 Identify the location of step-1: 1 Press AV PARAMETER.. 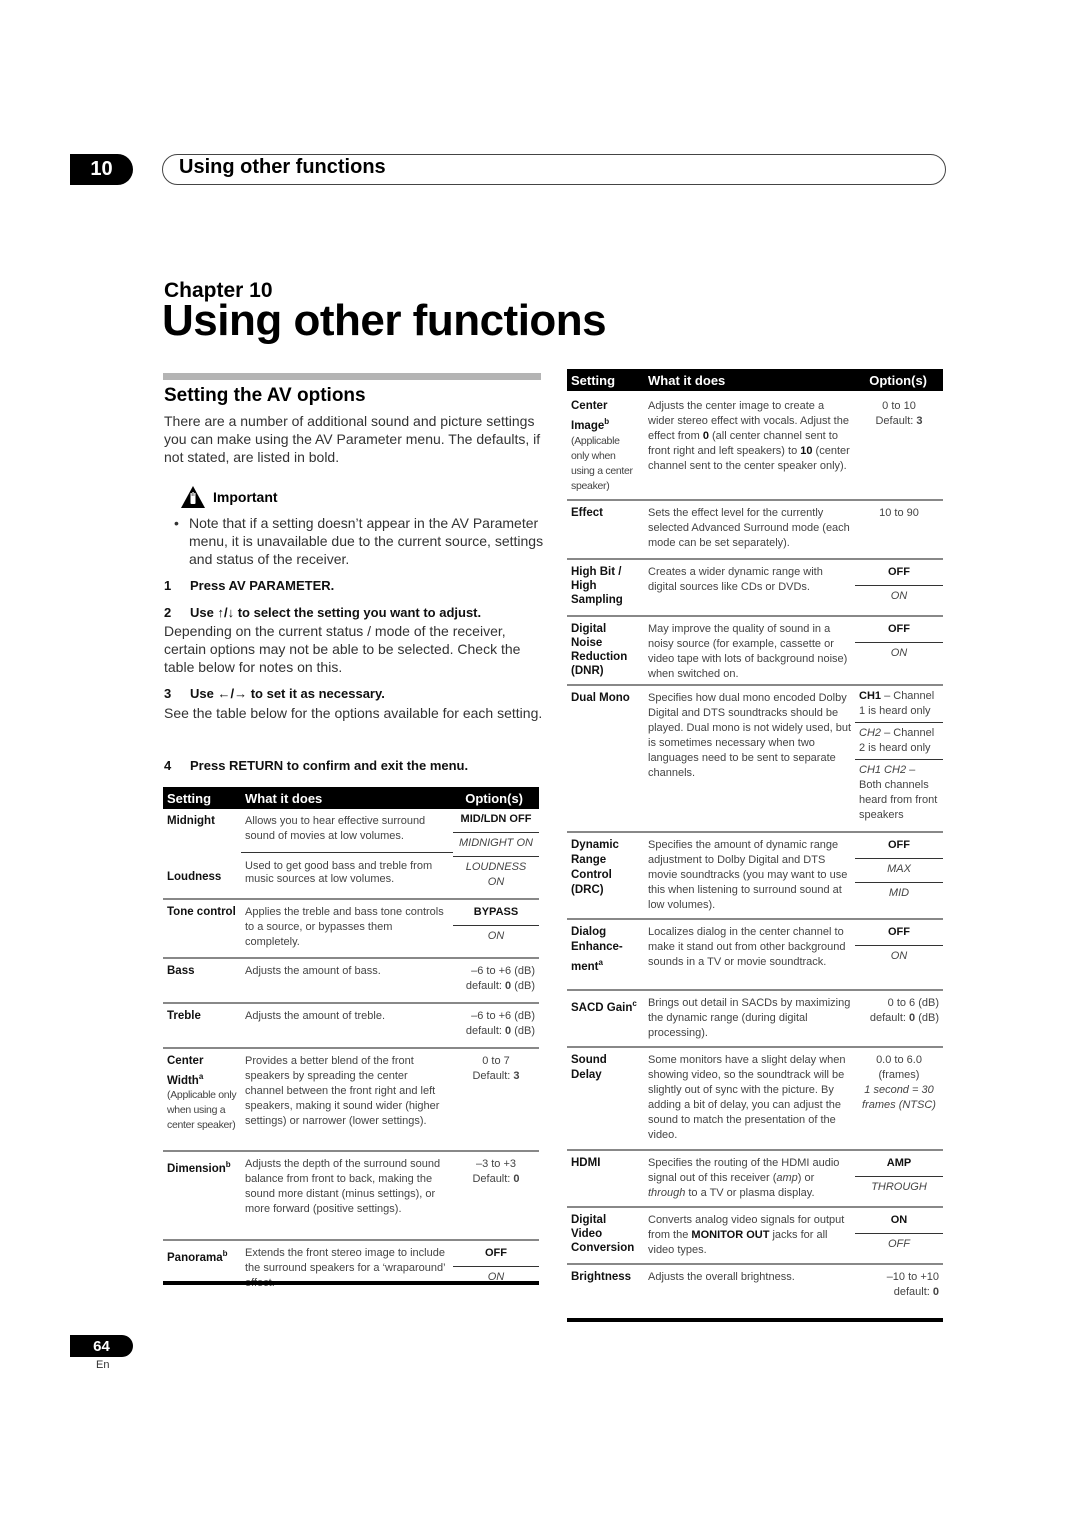
(249, 585).